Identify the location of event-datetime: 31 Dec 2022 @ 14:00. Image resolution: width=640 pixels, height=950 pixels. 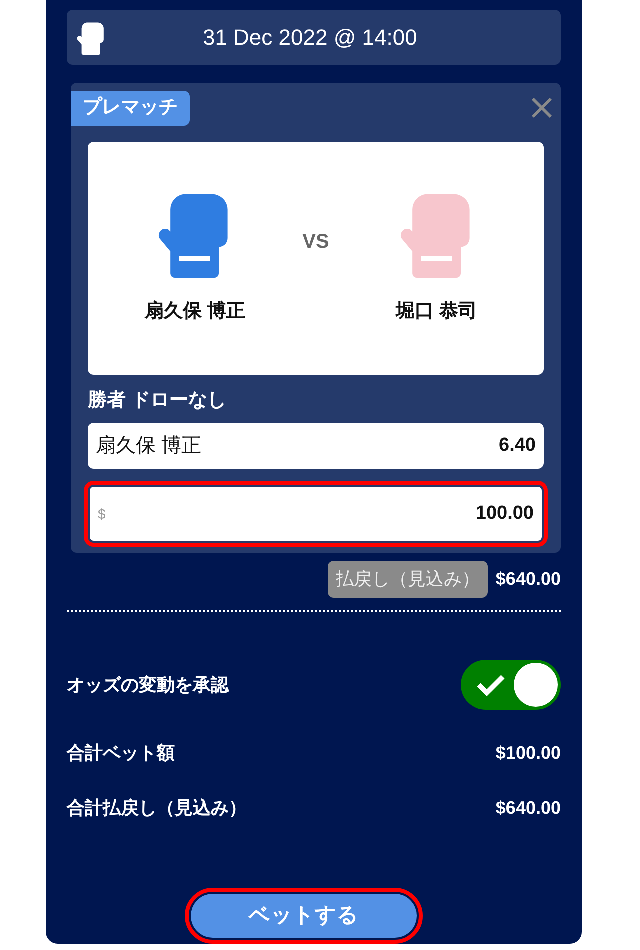
(310, 38).